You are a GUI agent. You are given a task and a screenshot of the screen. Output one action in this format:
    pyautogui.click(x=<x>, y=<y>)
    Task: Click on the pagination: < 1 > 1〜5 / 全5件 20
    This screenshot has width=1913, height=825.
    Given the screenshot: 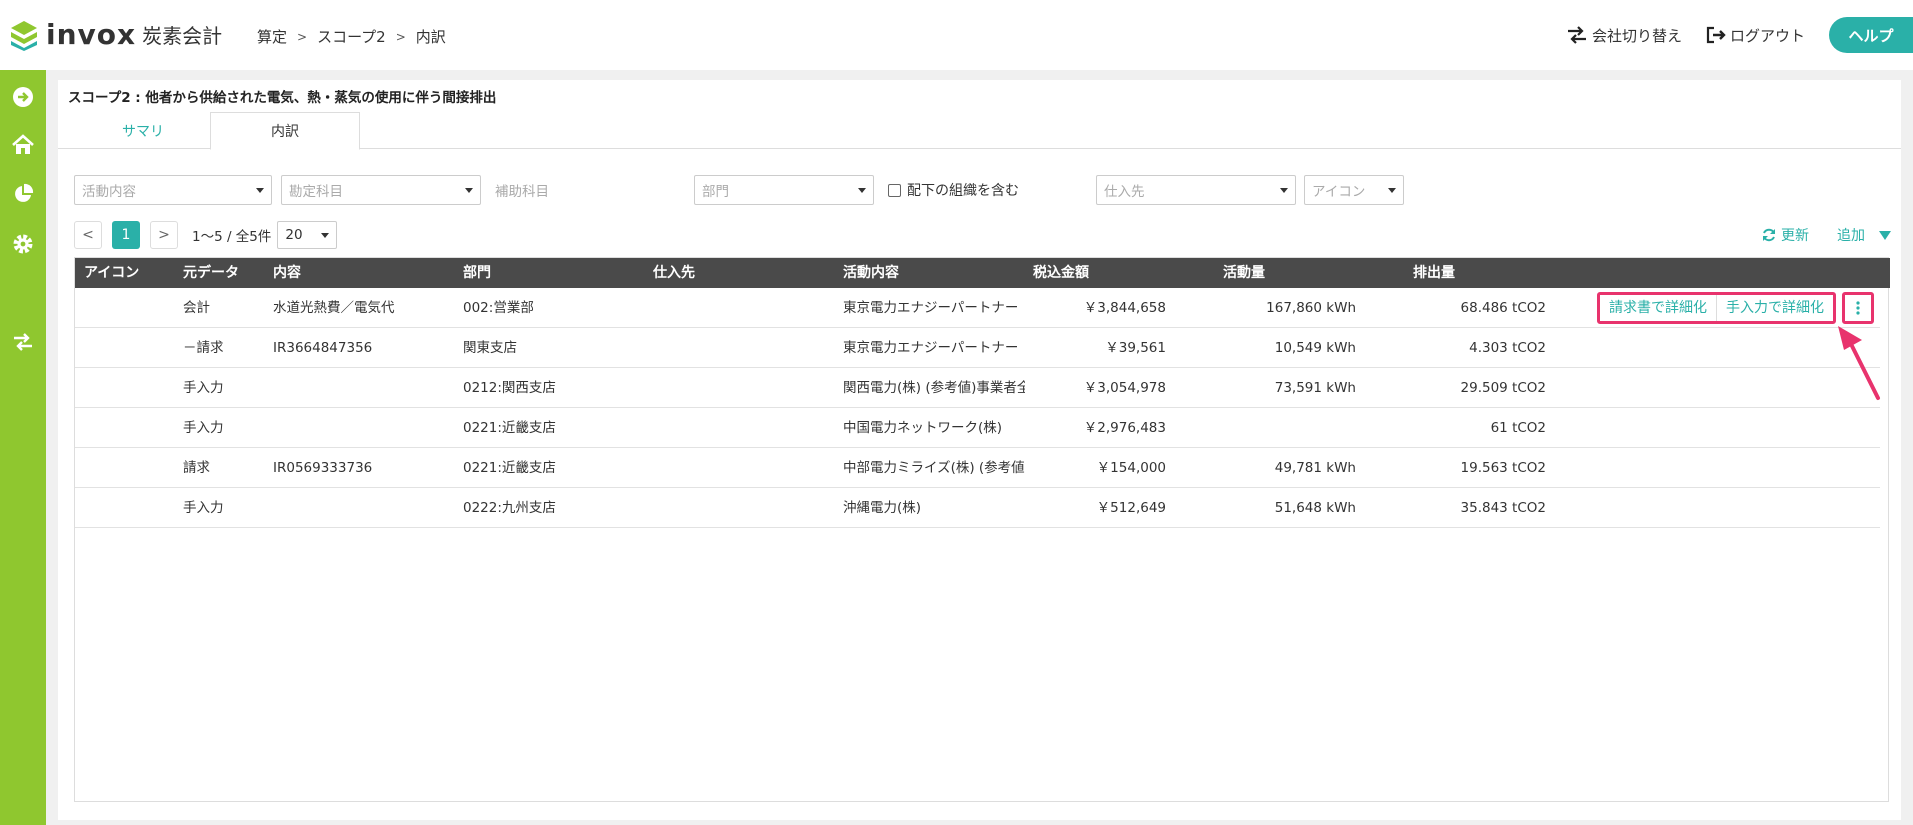 What is the action you would take?
    pyautogui.click(x=206, y=235)
    